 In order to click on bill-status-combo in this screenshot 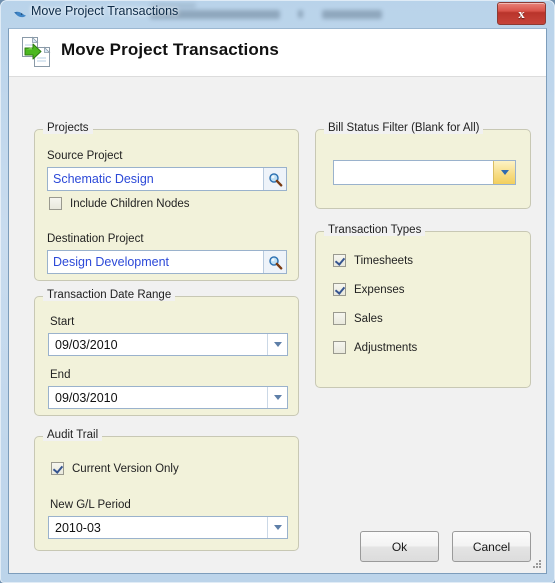, I will do `click(424, 172)`.